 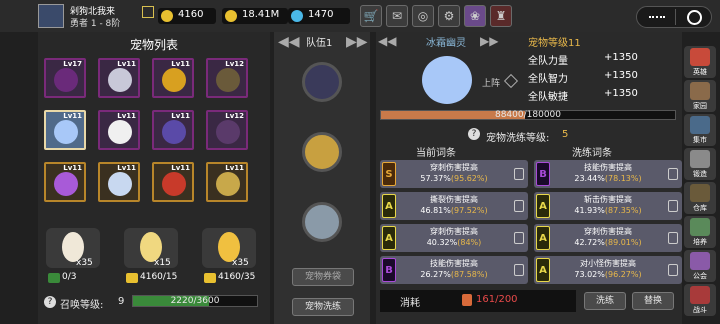 What do you see at coordinates (511, 81) in the screenshot?
I see `deploy-toggle` at bounding box center [511, 81].